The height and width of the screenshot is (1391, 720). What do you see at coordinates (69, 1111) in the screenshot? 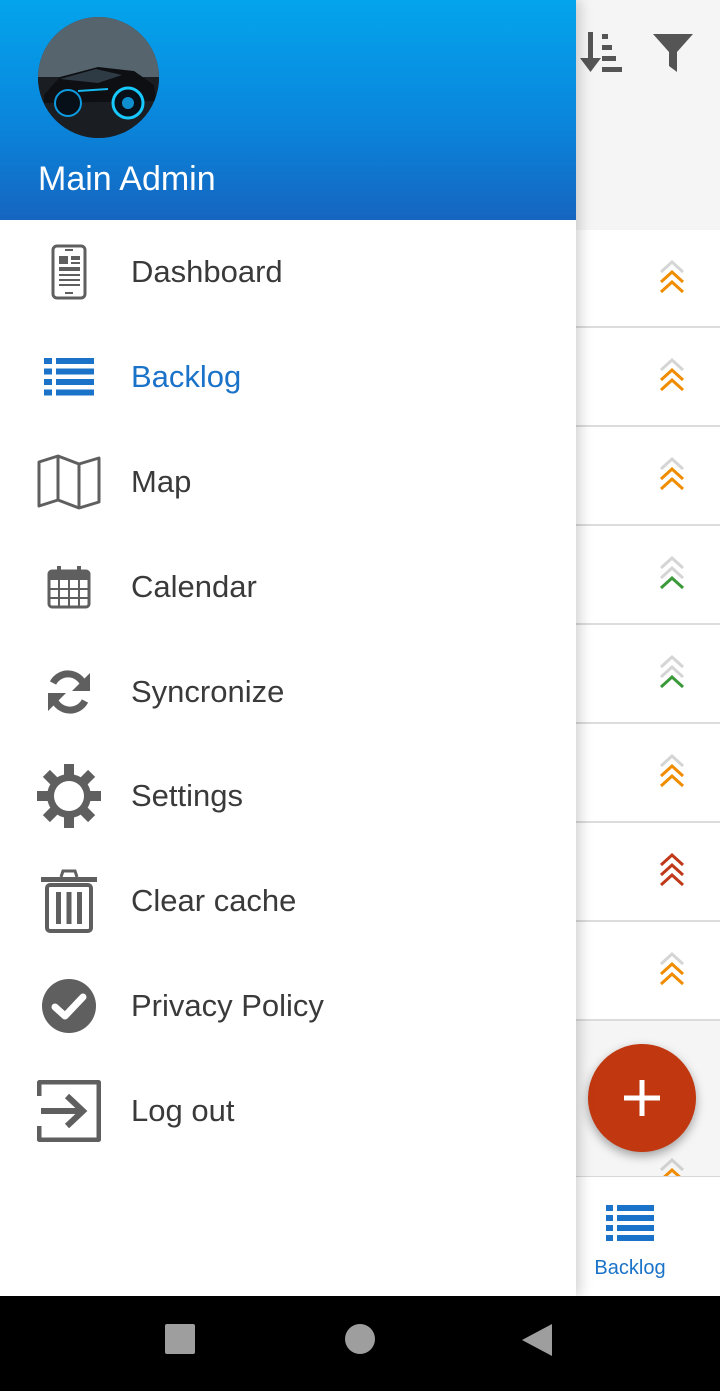
I see `logout-icon` at bounding box center [69, 1111].